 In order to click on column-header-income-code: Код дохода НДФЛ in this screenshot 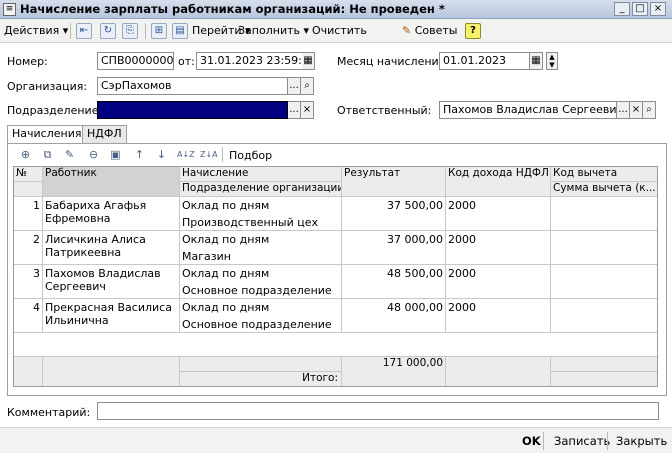, I will do `click(498, 182)`.